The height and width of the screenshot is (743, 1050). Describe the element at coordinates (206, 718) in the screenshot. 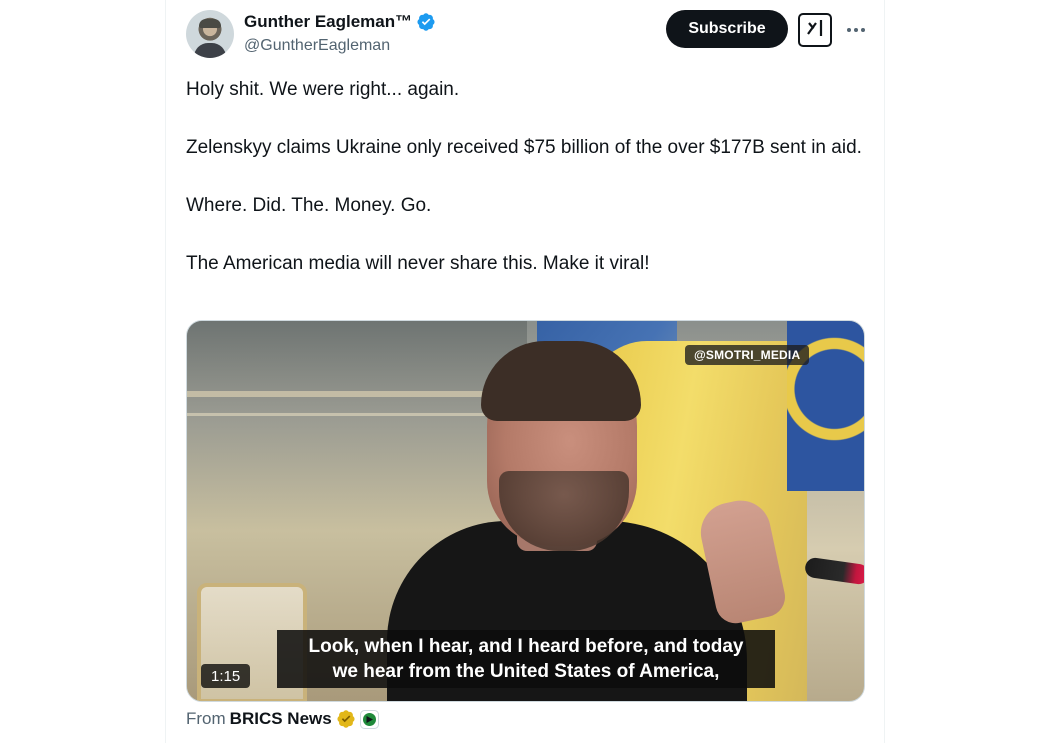

I see `from-label: From` at that location.